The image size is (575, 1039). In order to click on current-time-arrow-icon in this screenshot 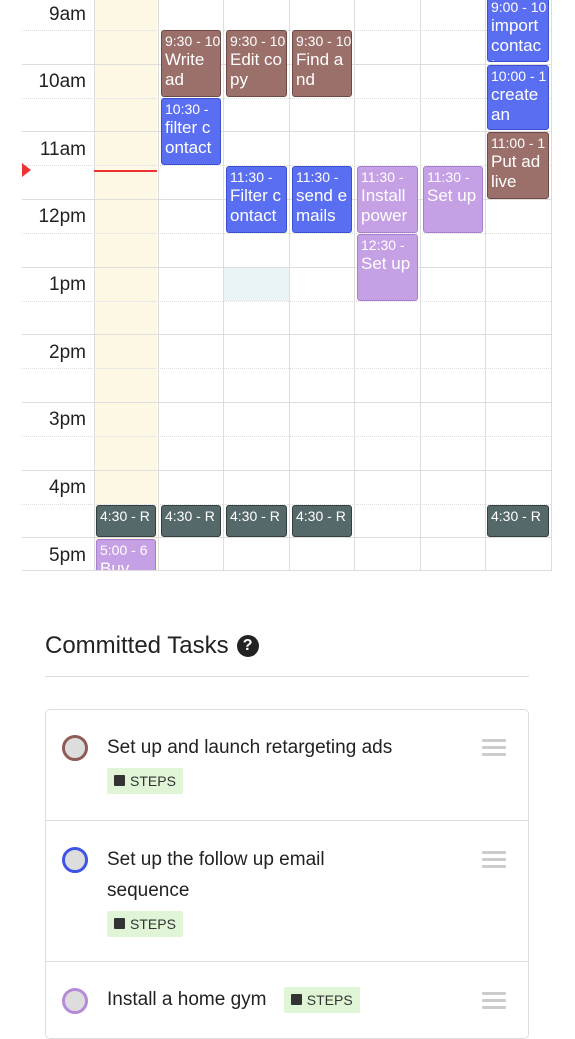, I will do `click(26, 170)`.